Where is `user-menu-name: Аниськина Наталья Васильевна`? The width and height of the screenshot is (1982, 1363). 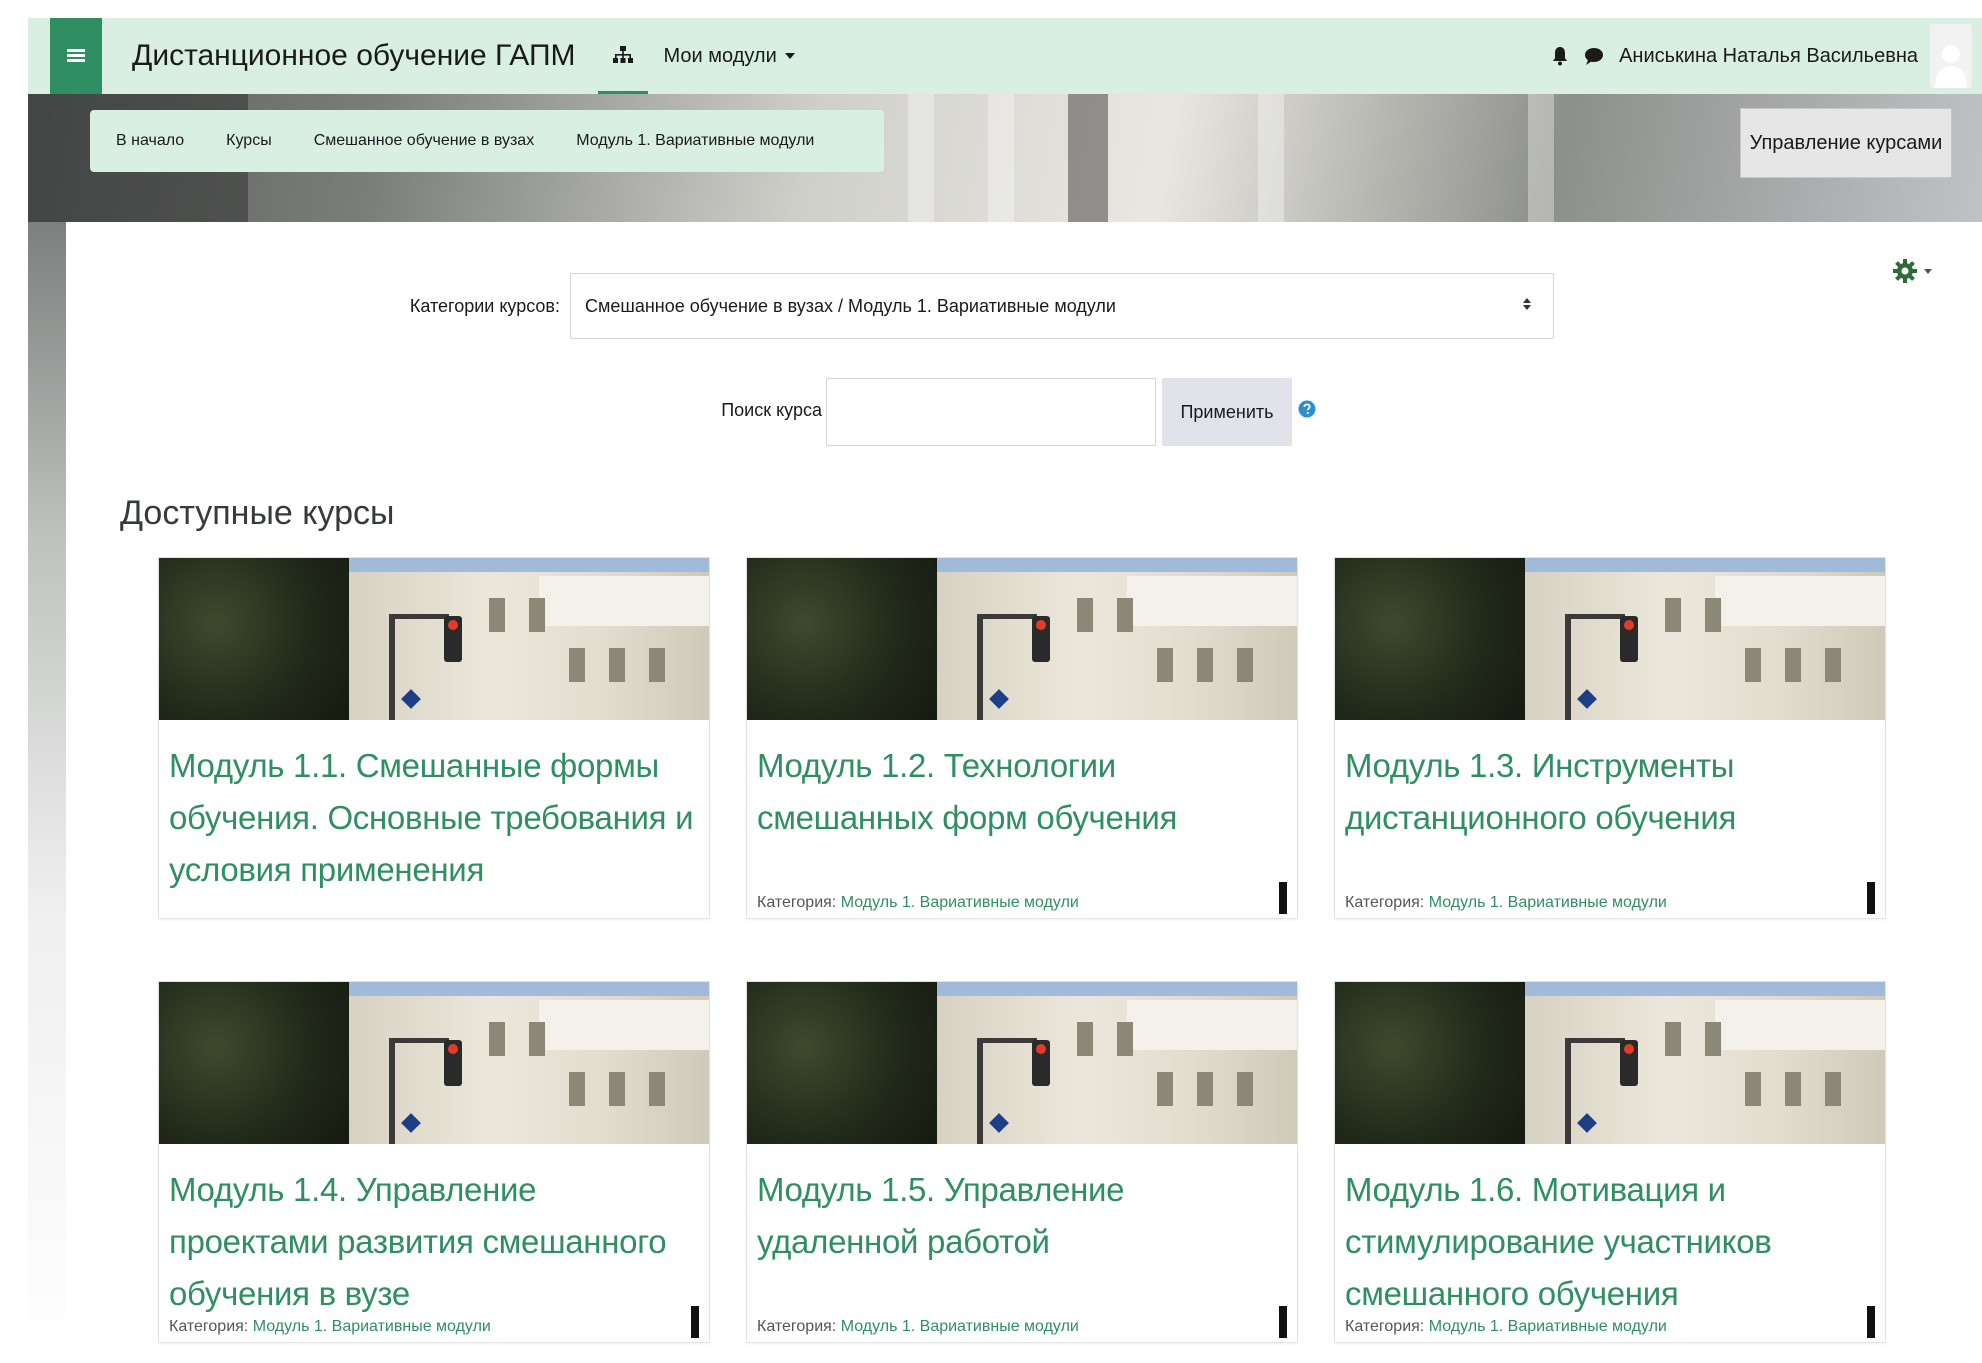 user-menu-name: Аниськина Наталья Васильевна is located at coordinates (1768, 56).